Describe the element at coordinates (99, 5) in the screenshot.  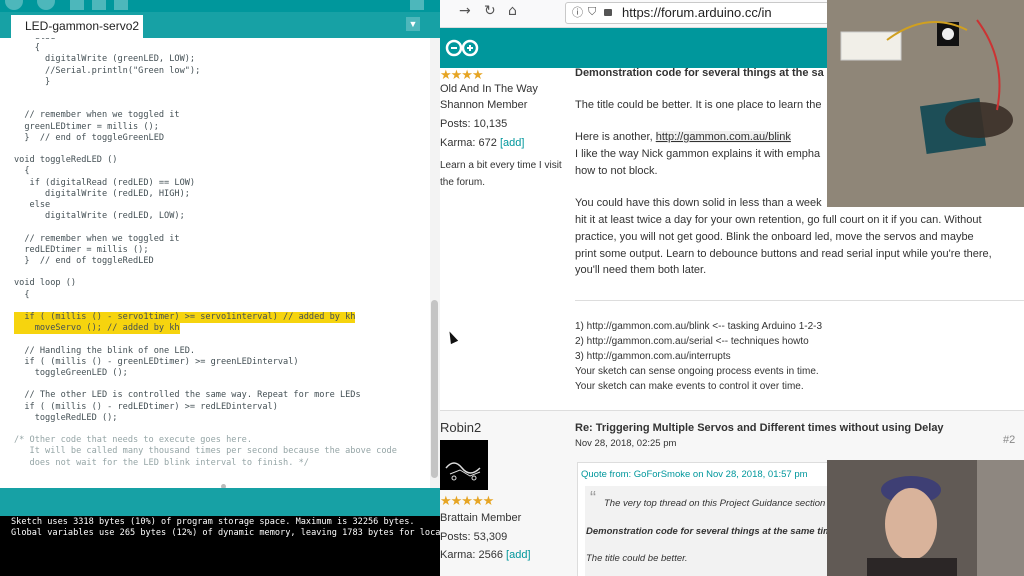
I see `open-icon` at that location.